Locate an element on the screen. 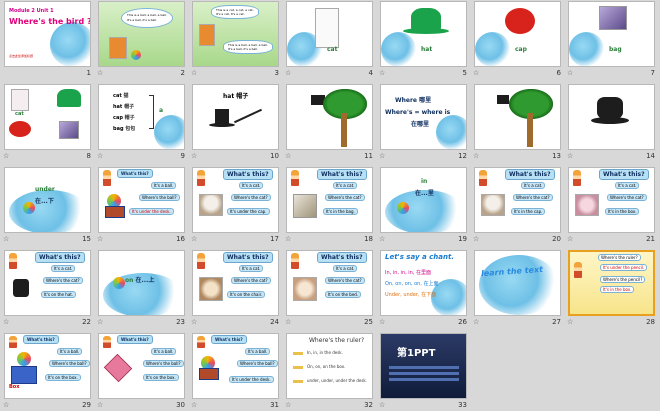 This screenshot has width=660, height=411. slide-thumbnail: in 在...里 is located at coordinates (423, 200).